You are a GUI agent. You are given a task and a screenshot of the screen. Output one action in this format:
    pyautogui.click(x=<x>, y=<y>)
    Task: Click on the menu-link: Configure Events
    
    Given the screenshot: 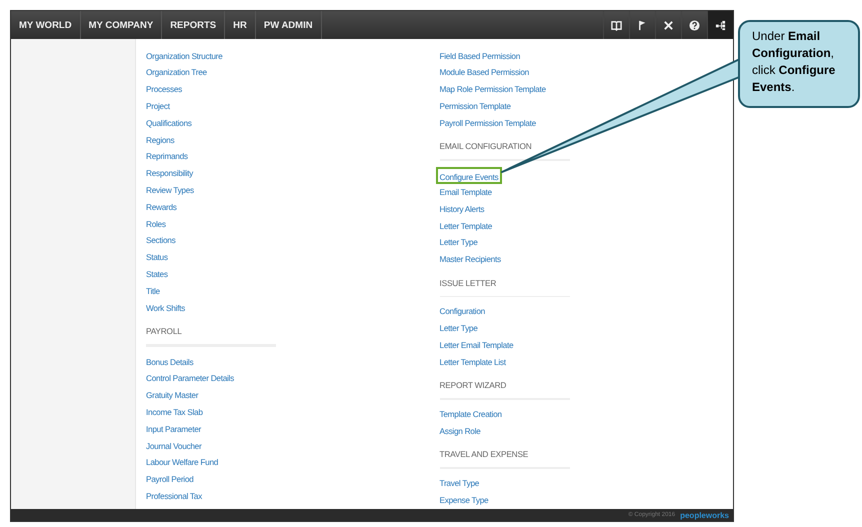 What is the action you would take?
    pyautogui.click(x=469, y=175)
    